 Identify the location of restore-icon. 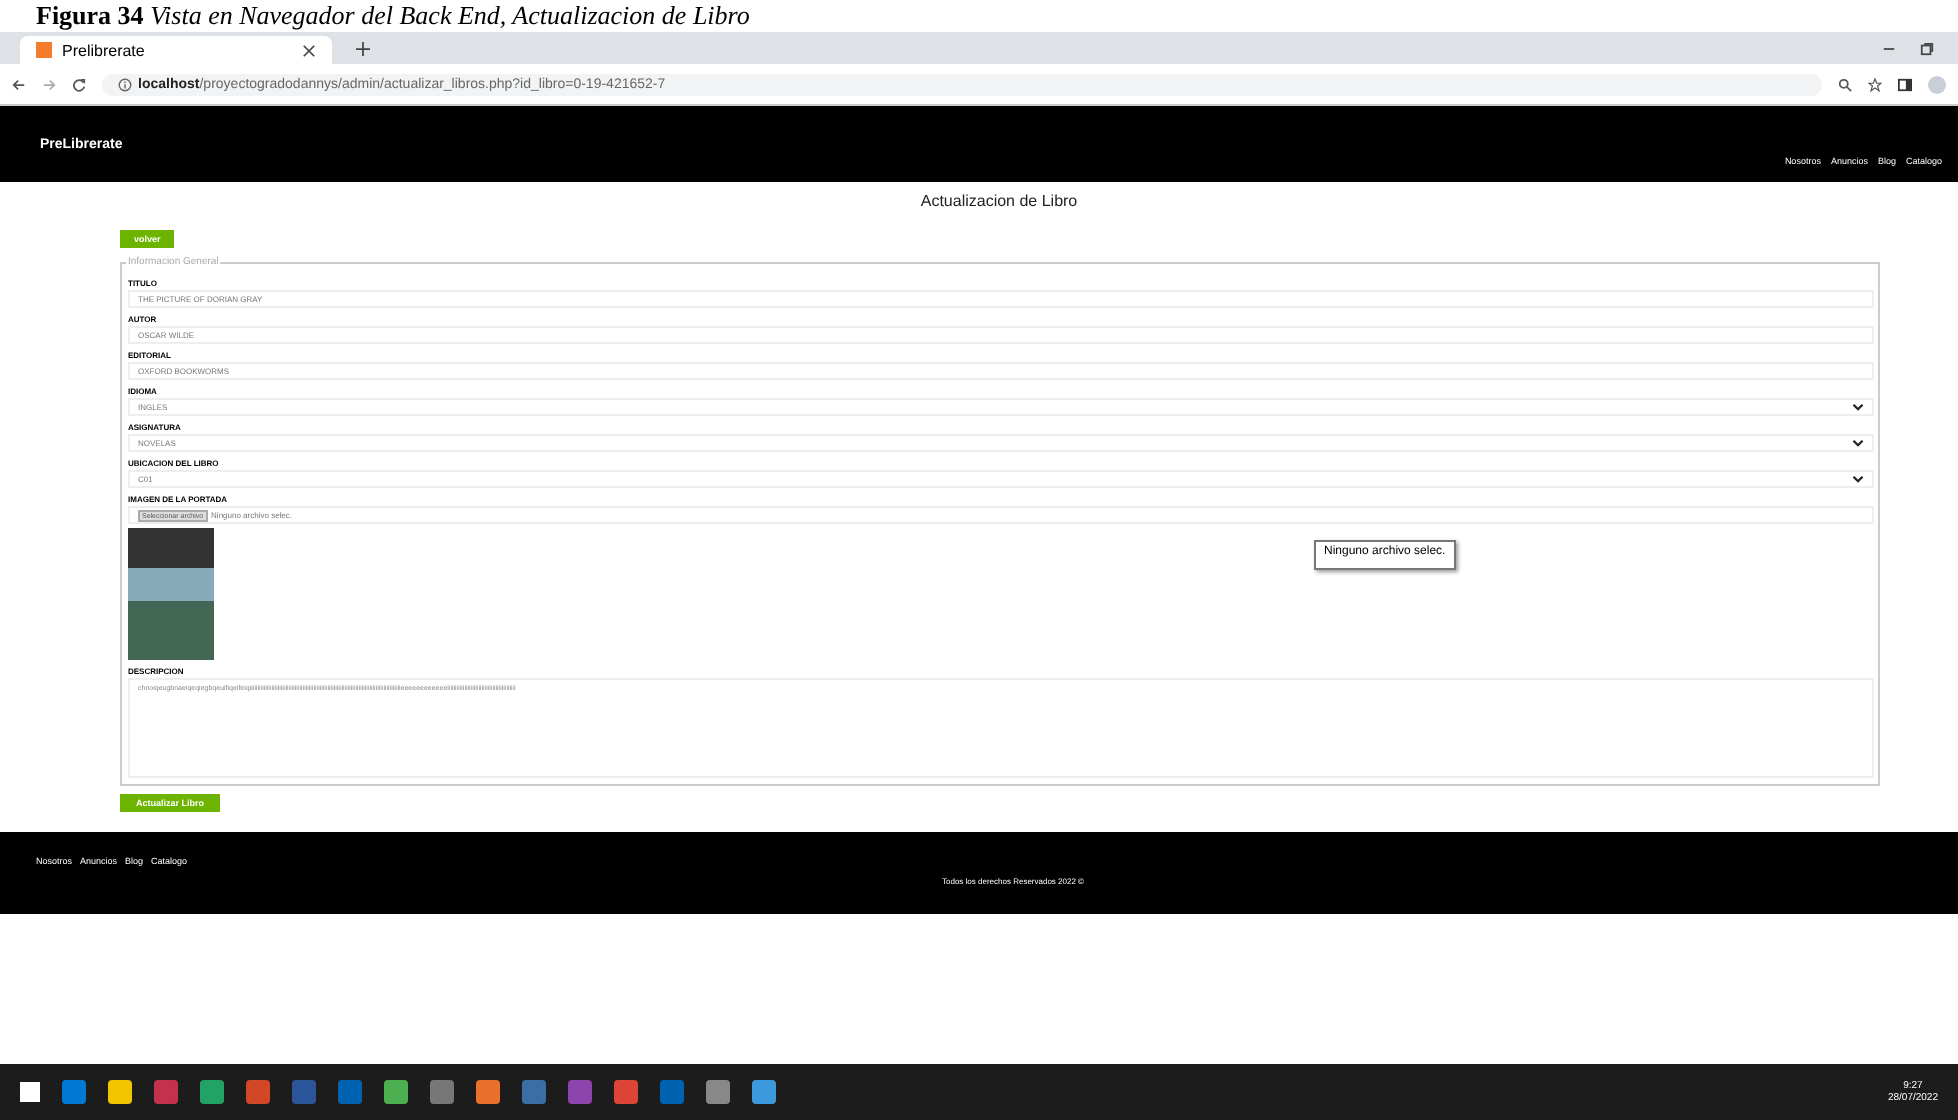
(1927, 48).